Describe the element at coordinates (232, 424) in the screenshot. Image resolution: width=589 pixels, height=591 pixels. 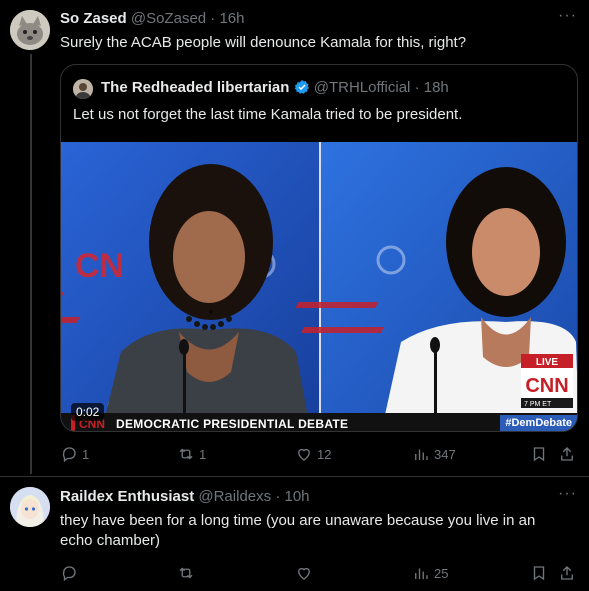
I see `banner-text: DEMOCRATIC PRESIDENTIAL DEBATE` at that location.